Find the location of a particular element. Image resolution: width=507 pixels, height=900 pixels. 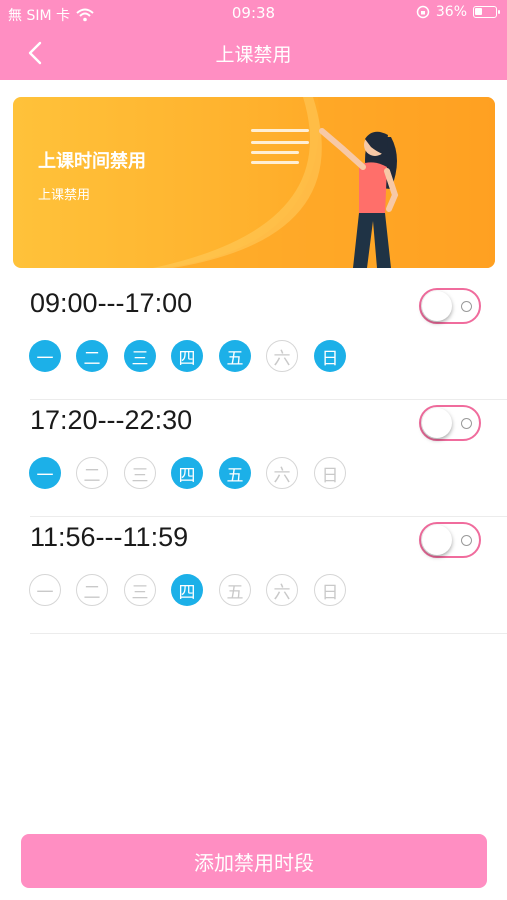

rotation-lock-icon is located at coordinates (423, 12).